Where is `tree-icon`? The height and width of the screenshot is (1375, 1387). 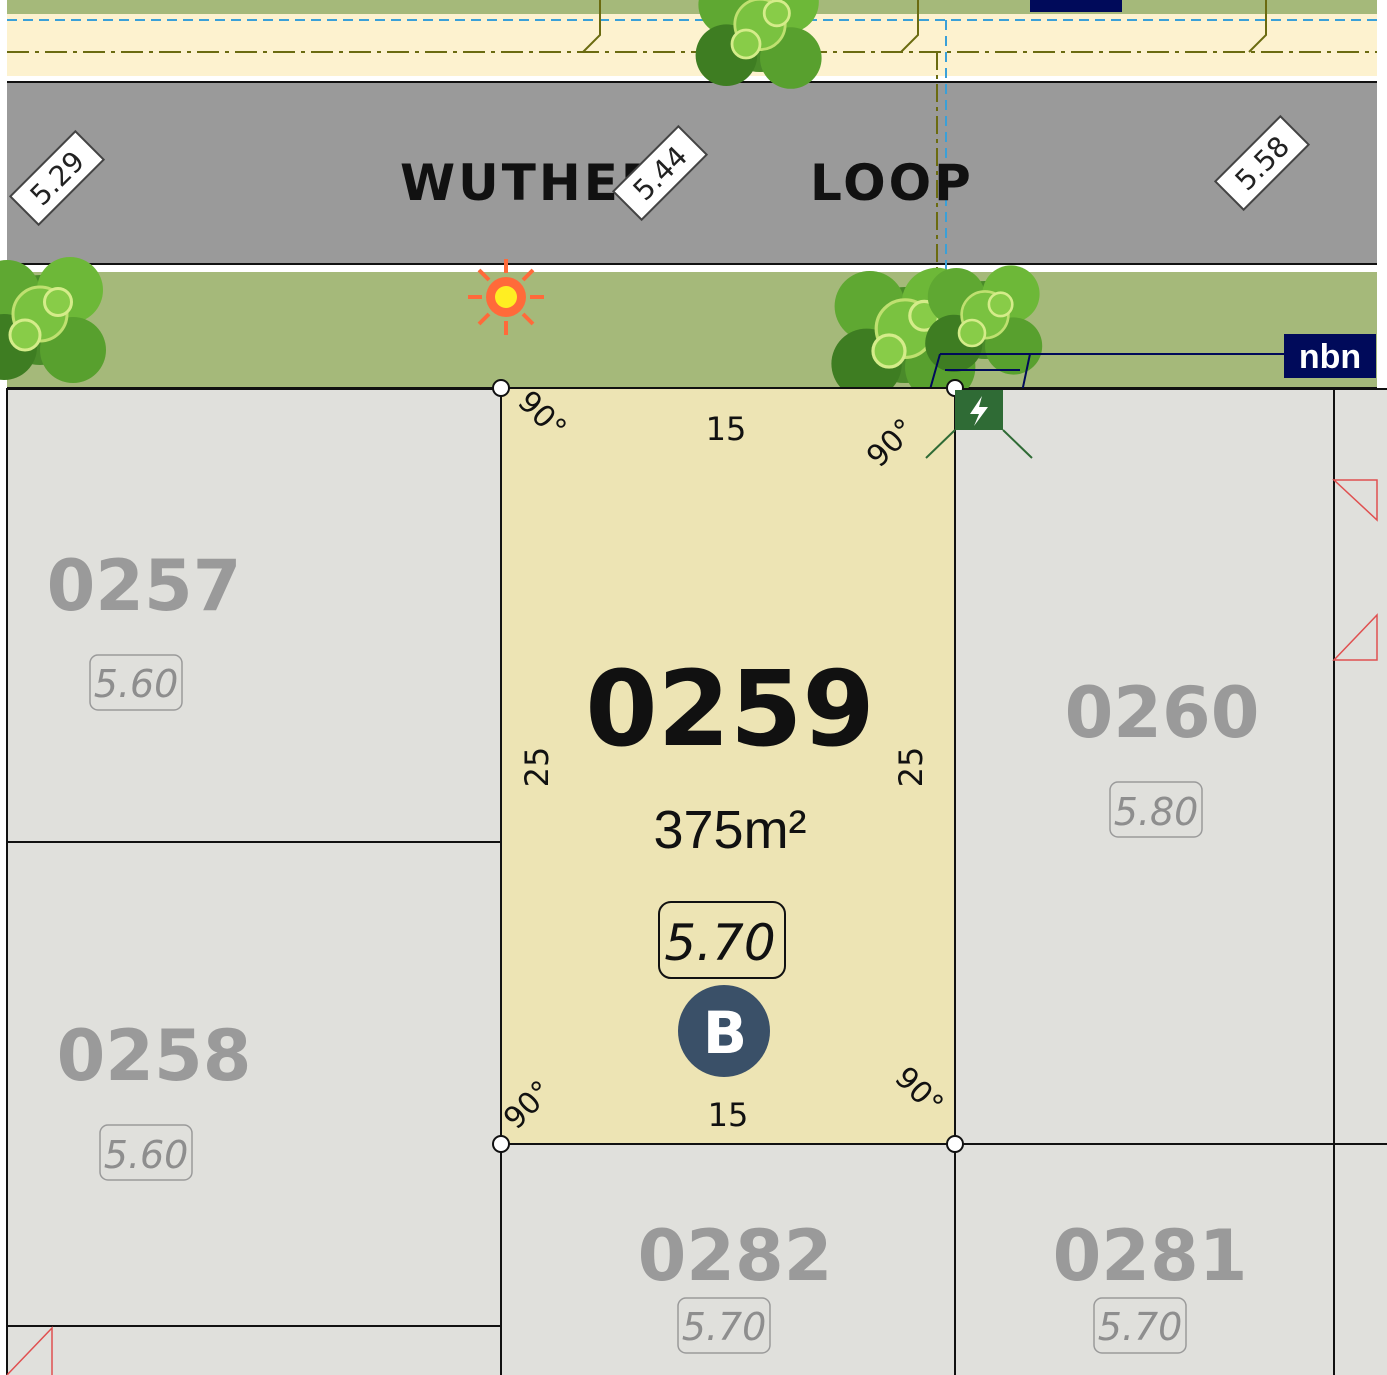
tree-icon is located at coordinates (983, 320).